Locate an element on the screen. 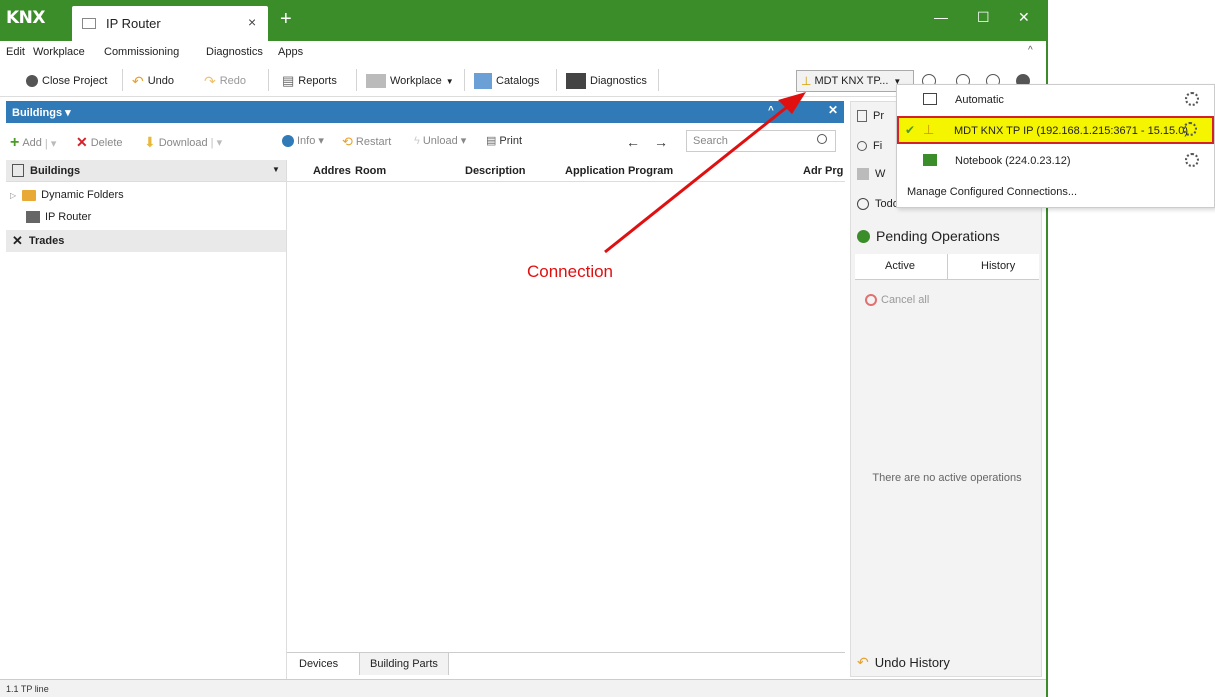 This screenshot has width=1215, height=697. column-room: Room is located at coordinates (370, 171).